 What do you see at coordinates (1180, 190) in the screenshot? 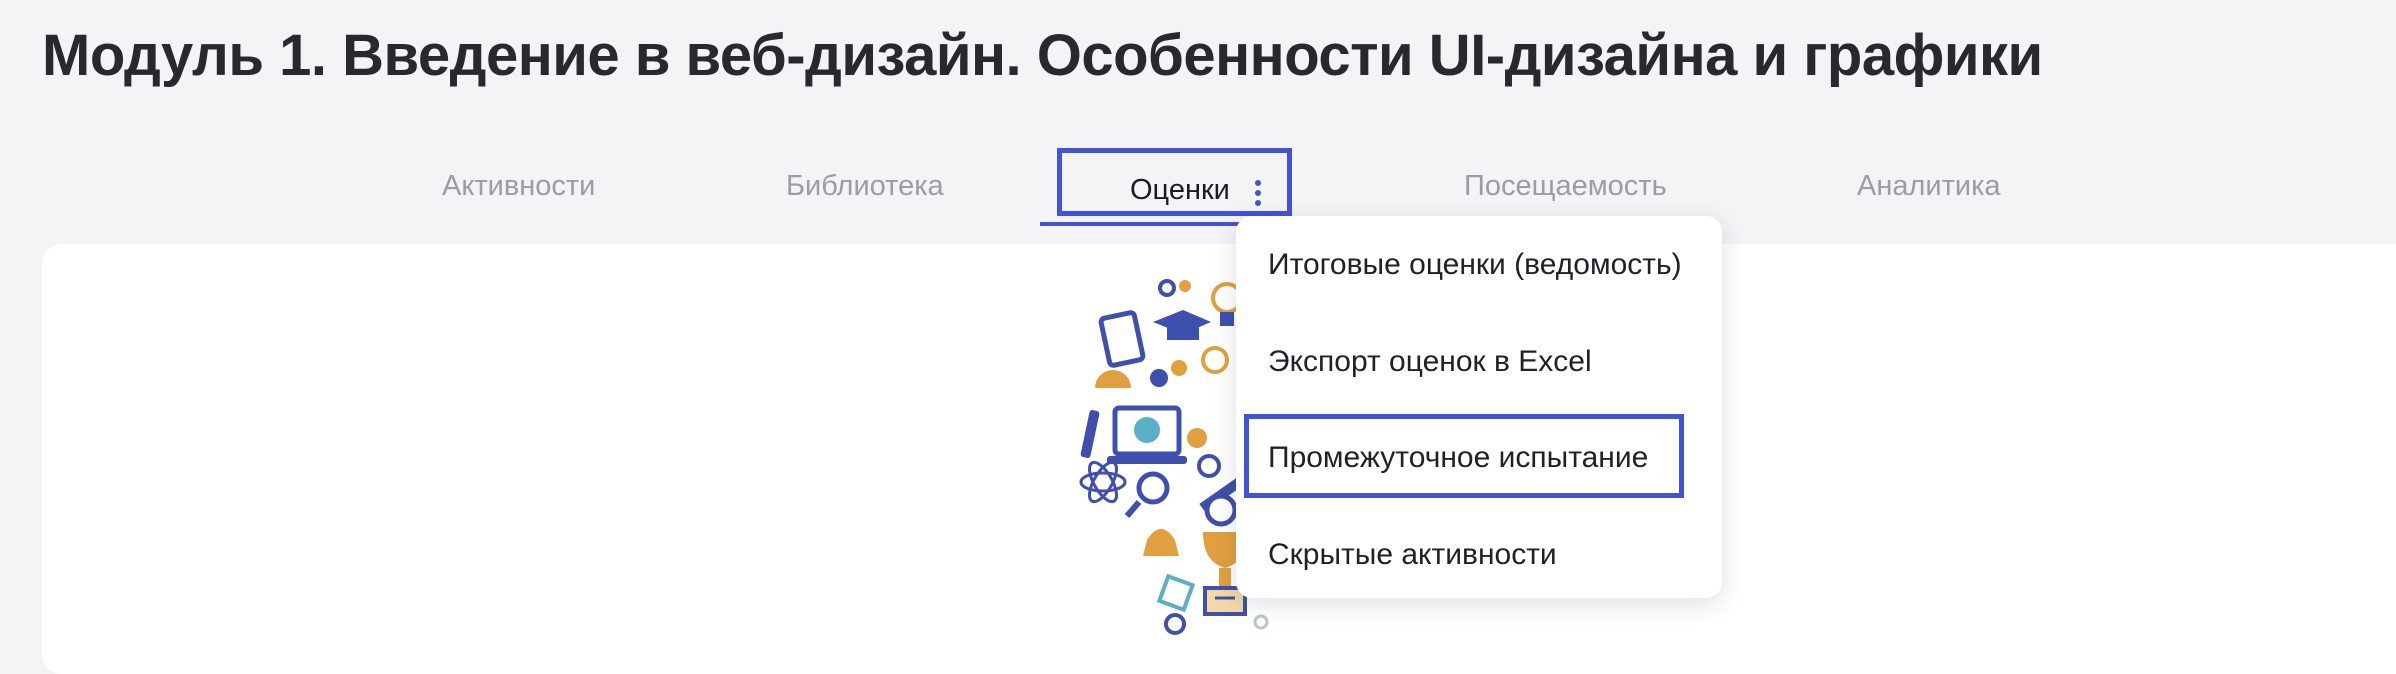
I see `tab-grades: Оценки` at bounding box center [1180, 190].